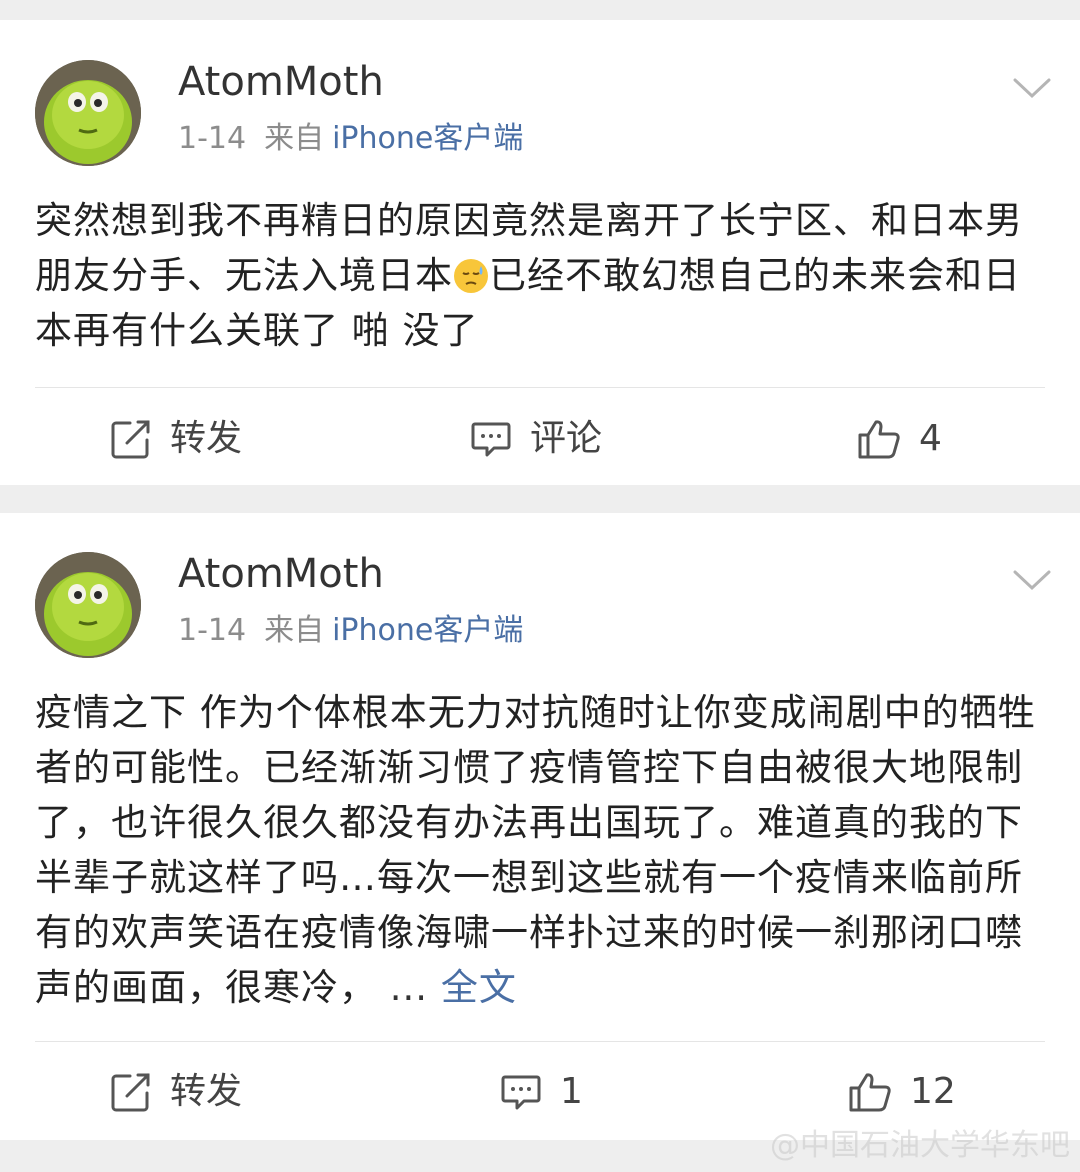 The height and width of the screenshot is (1172, 1080). What do you see at coordinates (566, 438) in the screenshot?
I see `comment-label: 评论` at bounding box center [566, 438].